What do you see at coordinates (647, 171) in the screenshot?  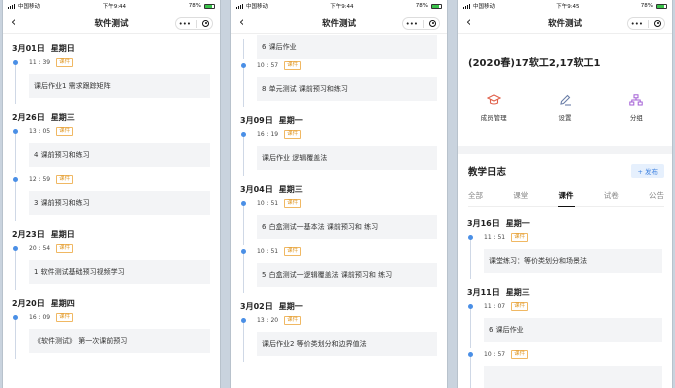 I see `publish-button: + 发布` at bounding box center [647, 171].